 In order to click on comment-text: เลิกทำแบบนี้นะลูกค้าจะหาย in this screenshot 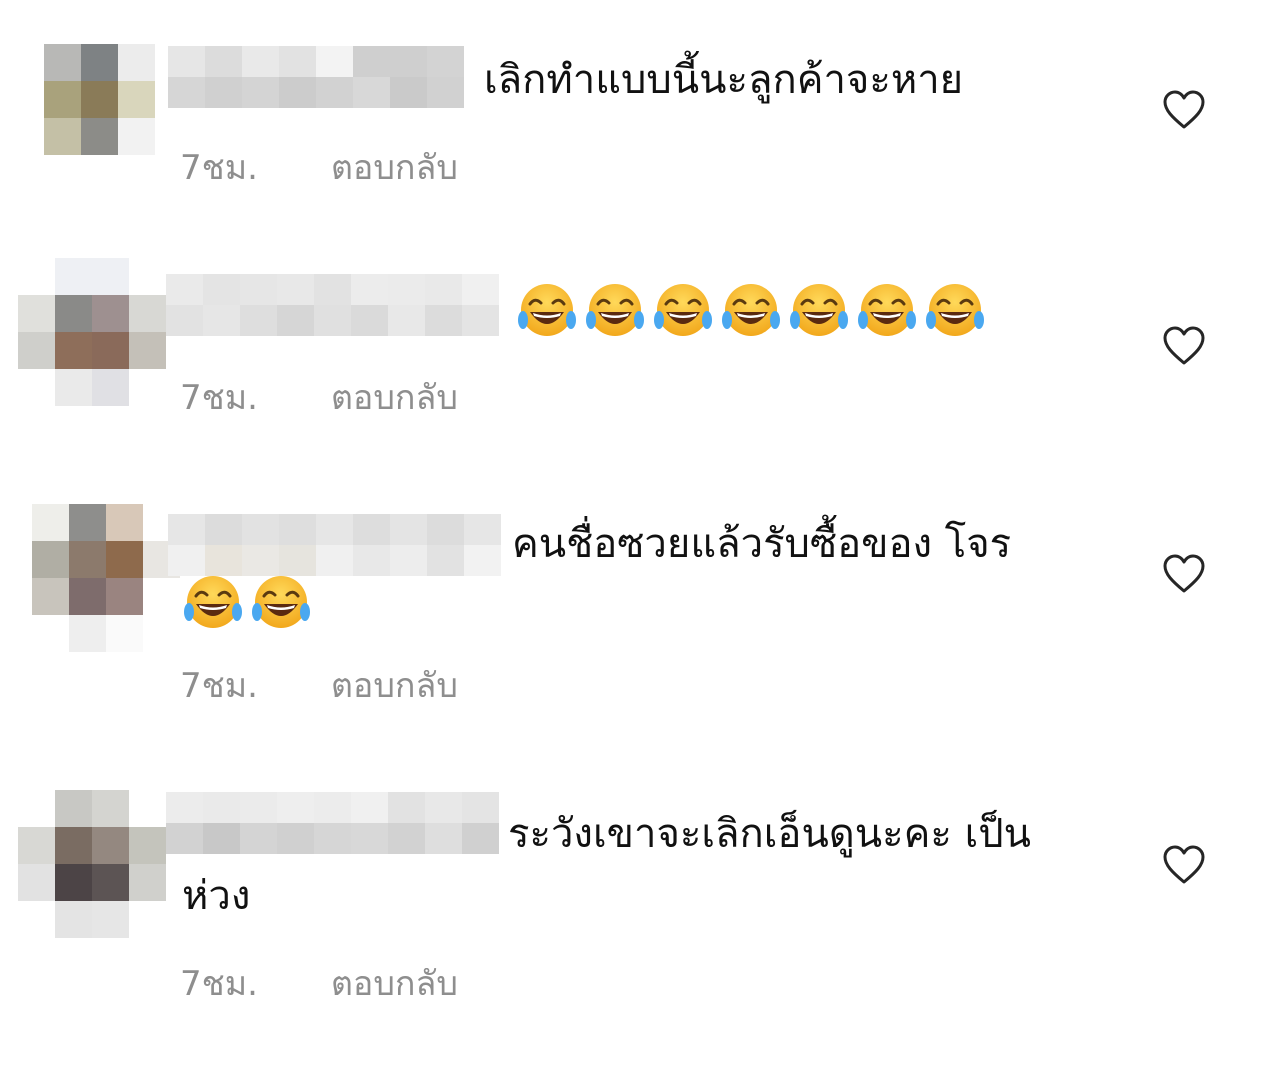, I will do `click(724, 80)`.